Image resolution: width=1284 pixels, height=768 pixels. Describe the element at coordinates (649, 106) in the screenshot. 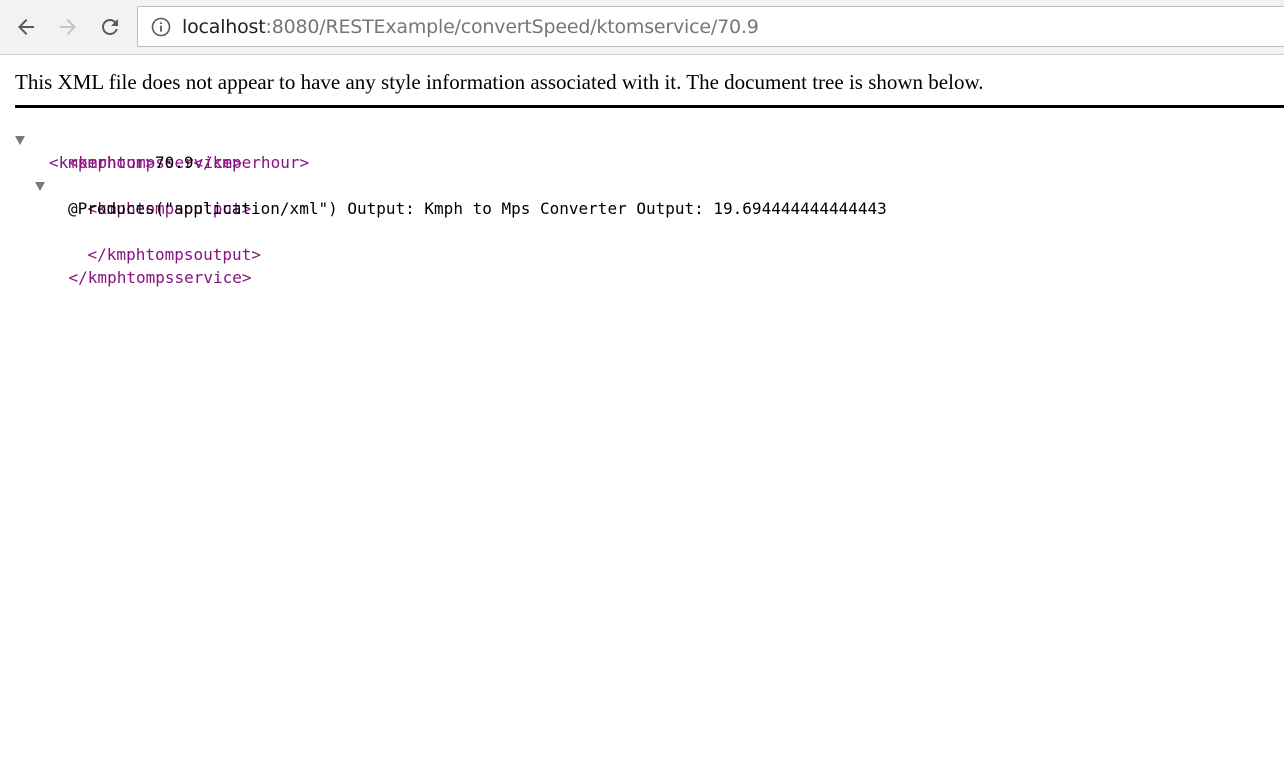

I see `notice-divider` at that location.